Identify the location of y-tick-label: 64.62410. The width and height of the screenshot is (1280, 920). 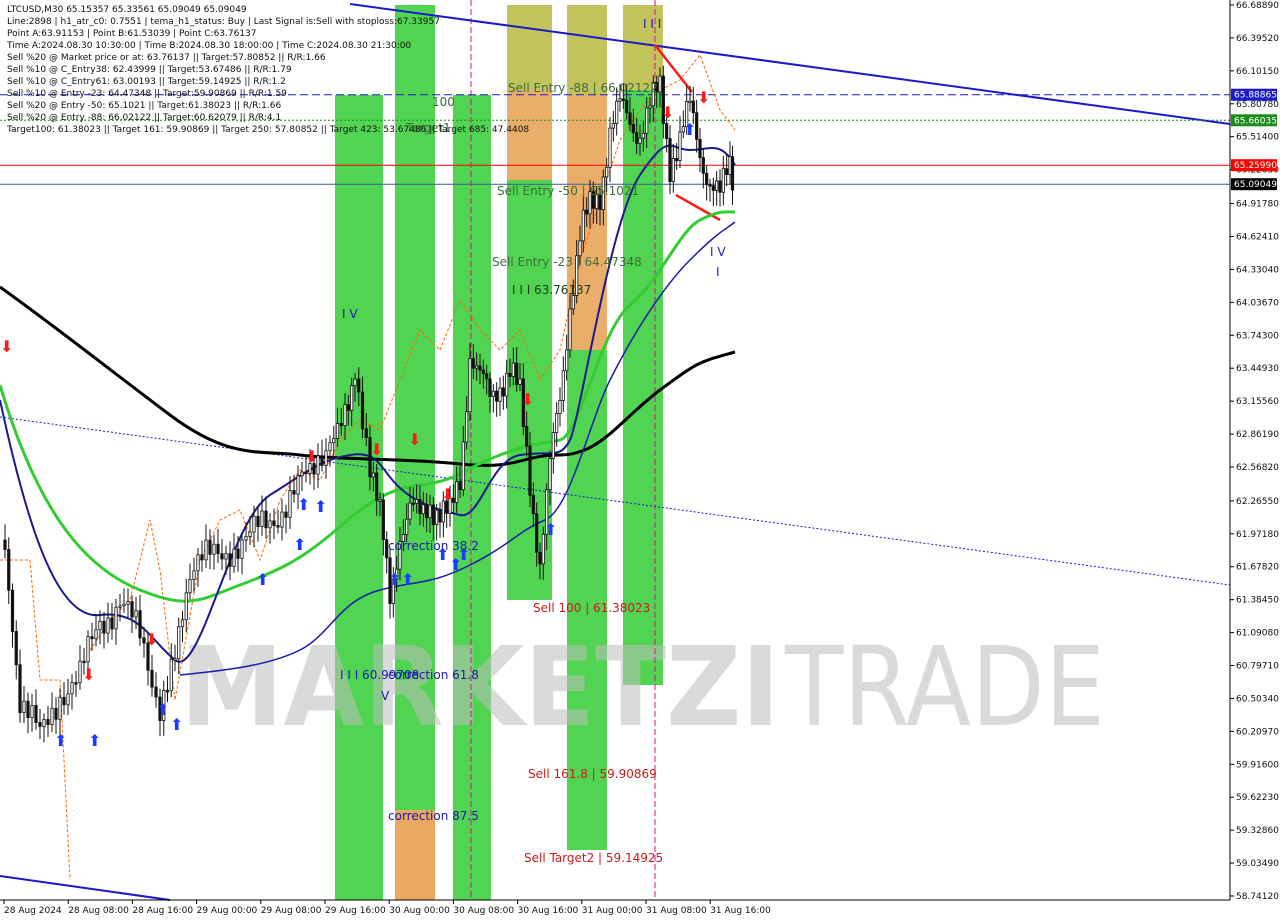
(1257, 237).